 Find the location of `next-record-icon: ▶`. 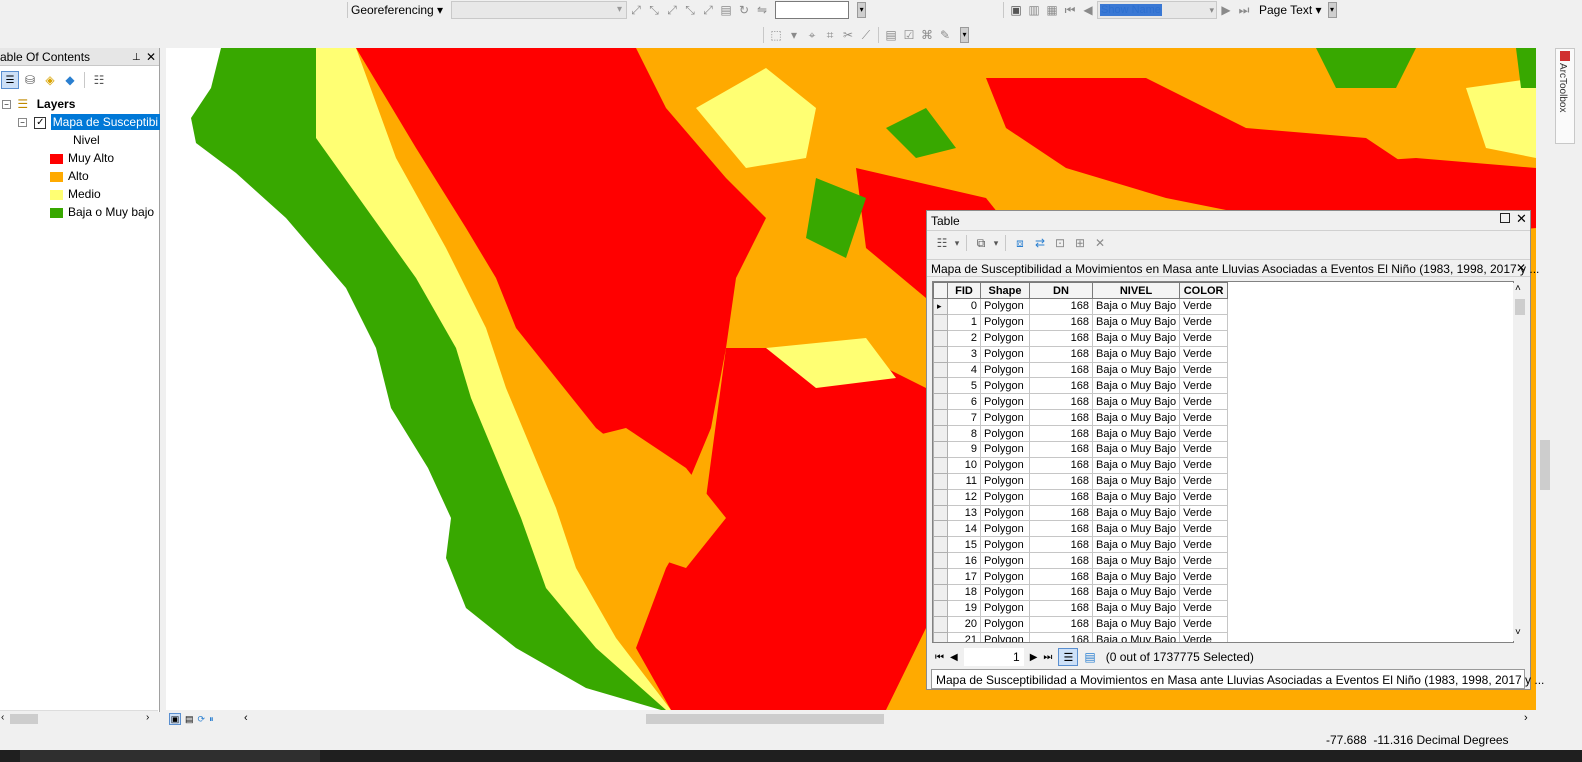

next-record-icon: ▶ is located at coordinates (1034, 657).